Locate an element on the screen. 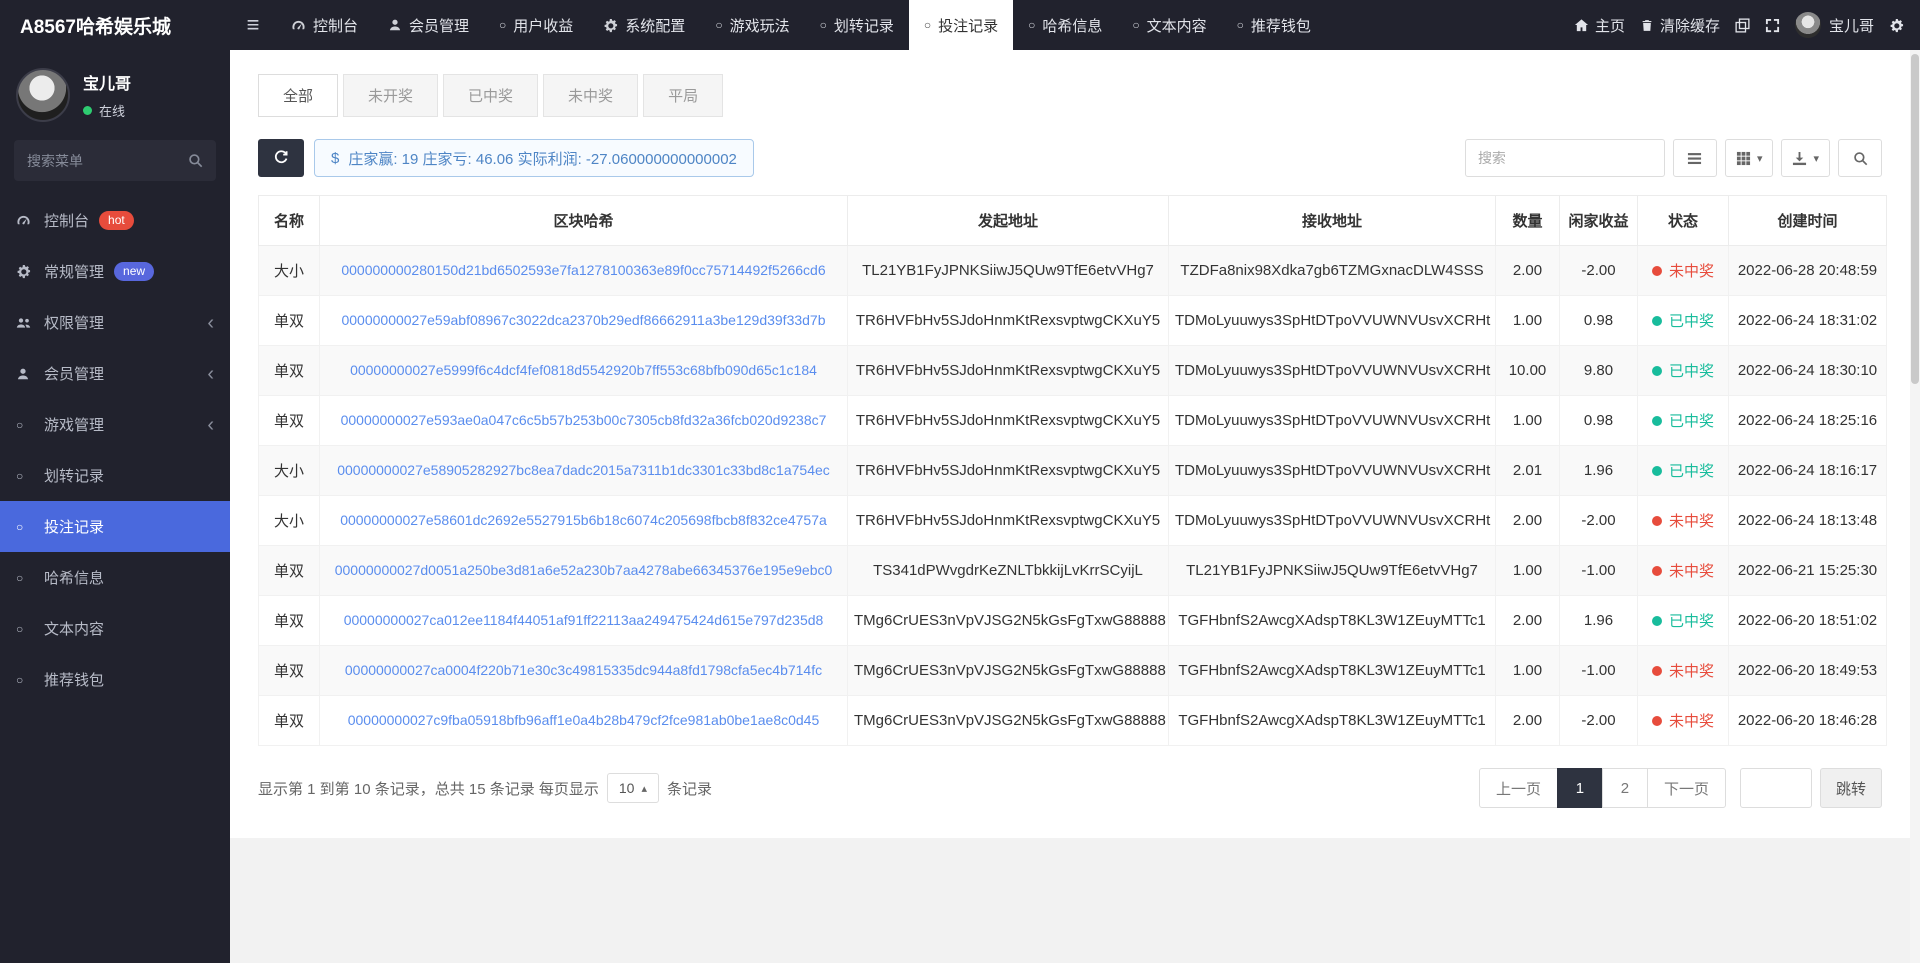  cell-status: 未中奖 is located at coordinates (1683, 670).